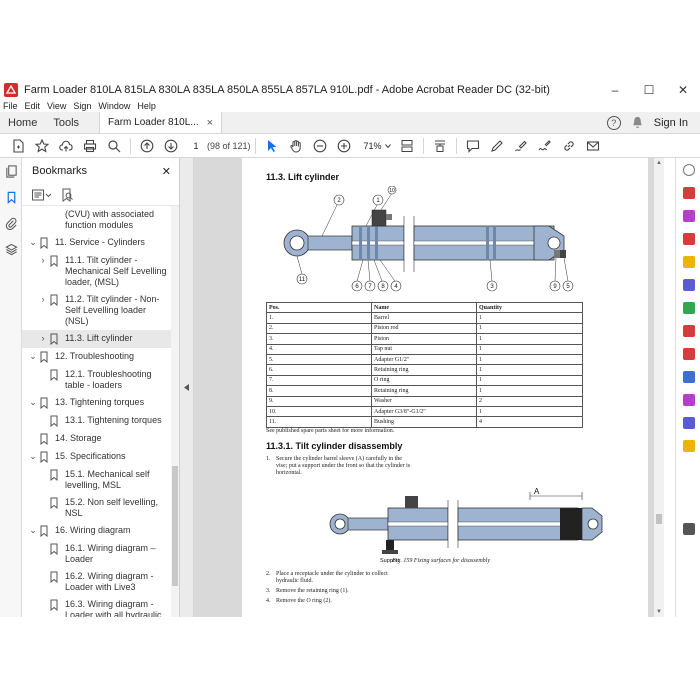 The height and width of the screenshot is (700, 700). What do you see at coordinates (97, 339) in the screenshot?
I see `bookmark-item: › 11.3. Lift cylinder` at bounding box center [97, 339].